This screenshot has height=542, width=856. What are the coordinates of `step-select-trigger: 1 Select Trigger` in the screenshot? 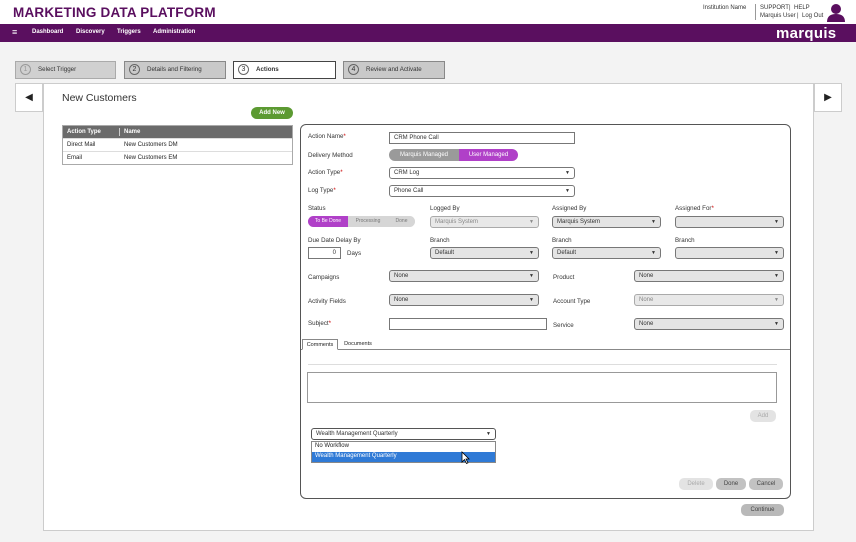 It's located at (65, 70).